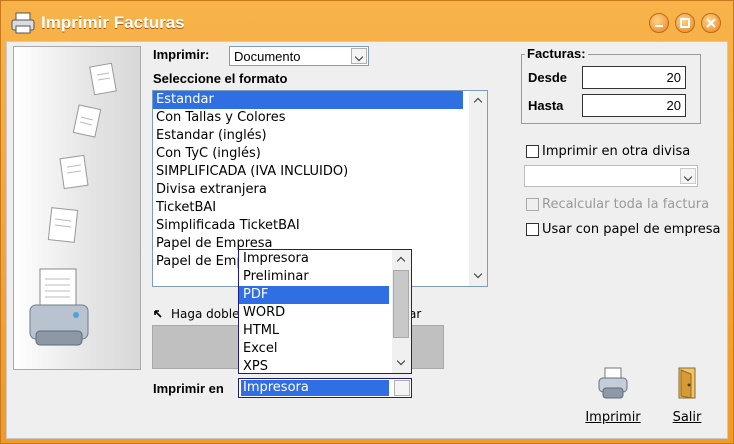 This screenshot has width=734, height=444. I want to click on imprimir-en-label: Imprimir en, so click(188, 388).